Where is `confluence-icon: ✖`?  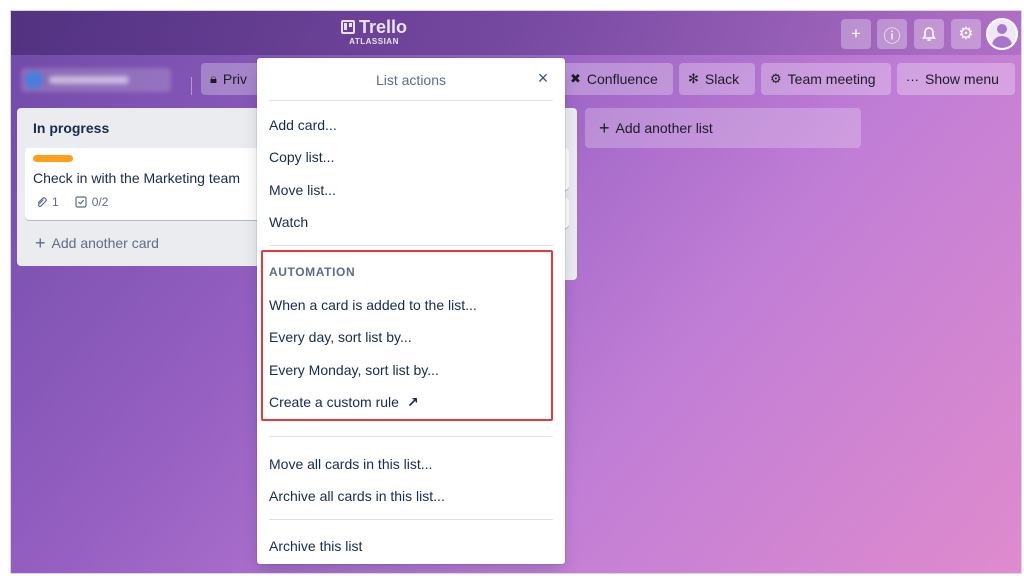
confluence-icon: ✖ is located at coordinates (575, 78).